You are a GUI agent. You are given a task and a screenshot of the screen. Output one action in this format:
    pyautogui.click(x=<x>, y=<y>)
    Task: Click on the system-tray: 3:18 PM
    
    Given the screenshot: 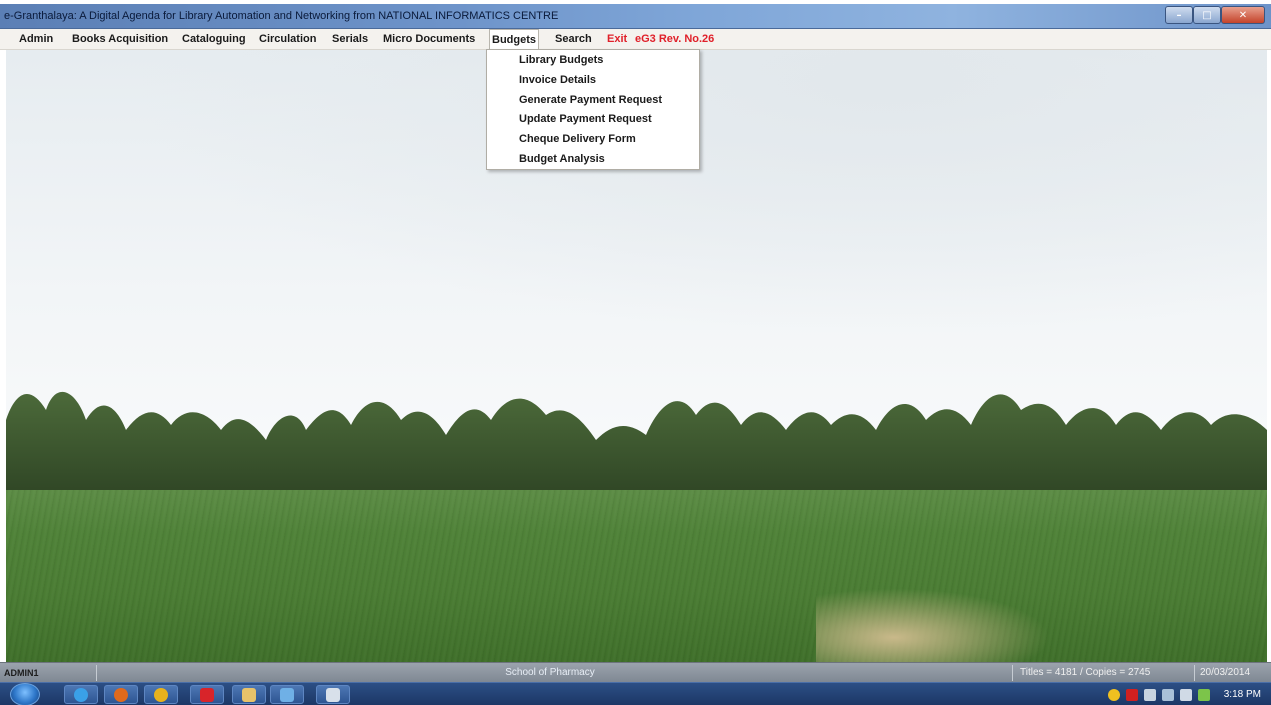 What is the action you would take?
    pyautogui.click(x=1184, y=694)
    